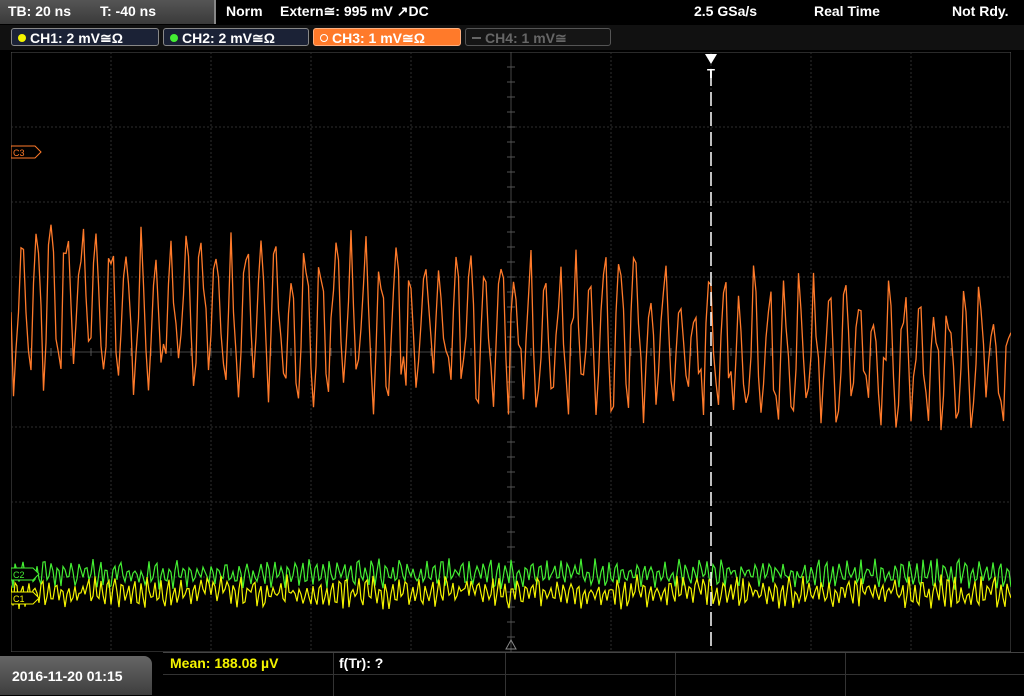 Image resolution: width=1024 pixels, height=696 pixels. Describe the element at coordinates (40, 11) in the screenshot. I see `timebase-readout: TB: 20 ns` at that location.